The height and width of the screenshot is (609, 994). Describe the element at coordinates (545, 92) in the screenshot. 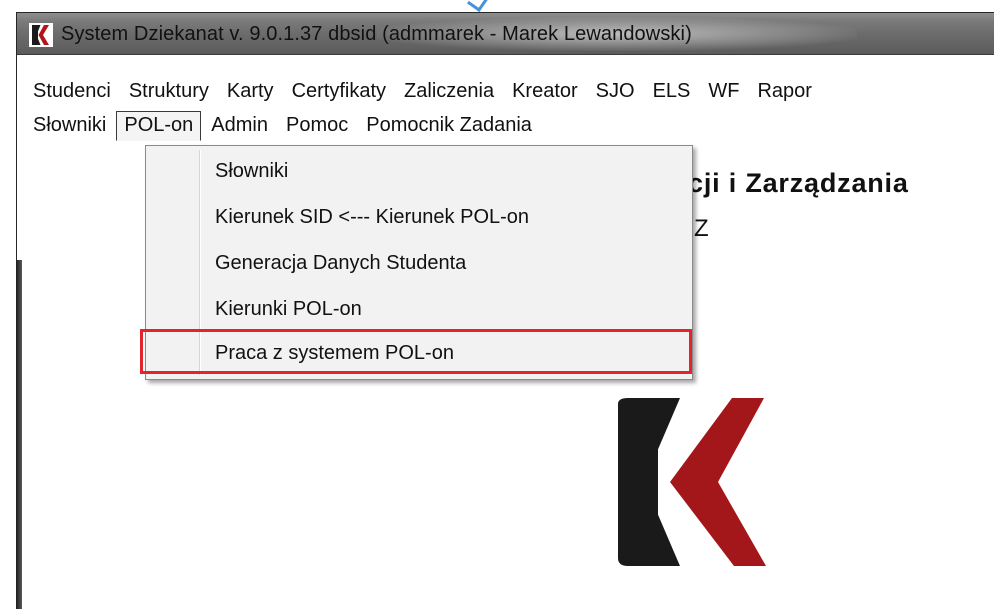

I see `menu-kreator: Kreator` at that location.